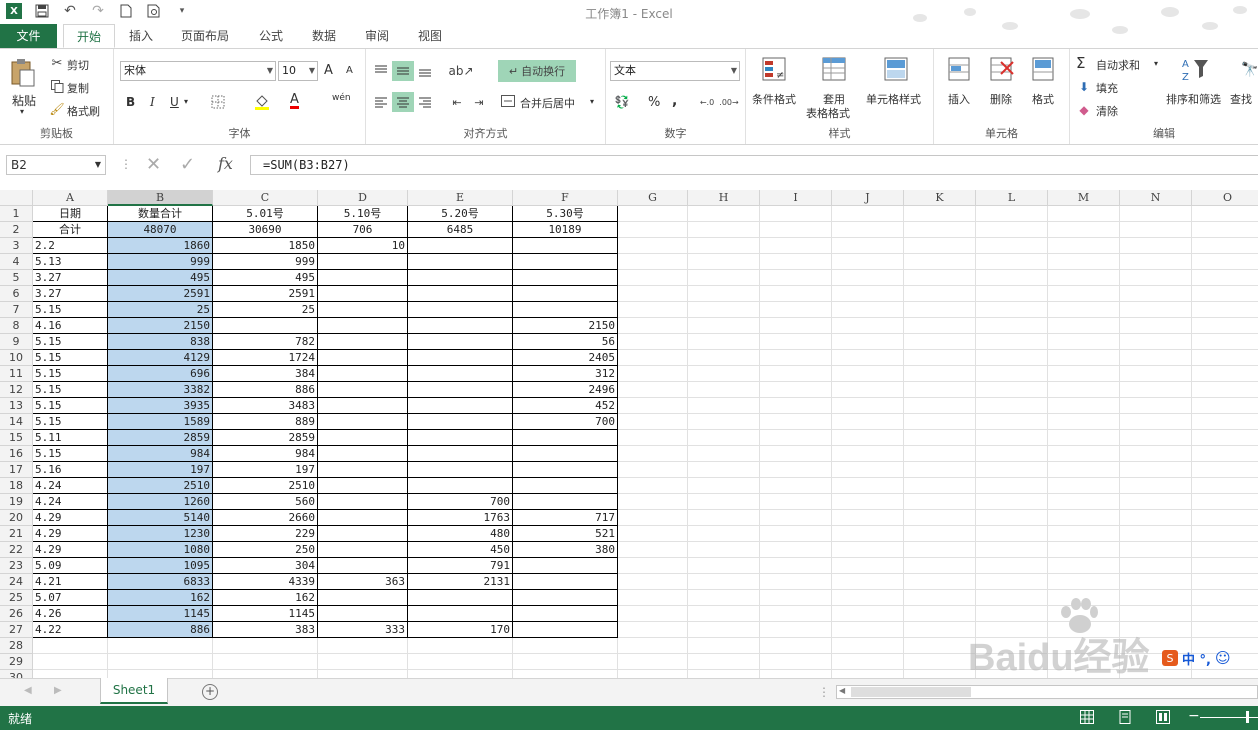 This screenshot has width=1258, height=730. Describe the element at coordinates (16, 674) in the screenshot. I see `row-header: 30` at that location.